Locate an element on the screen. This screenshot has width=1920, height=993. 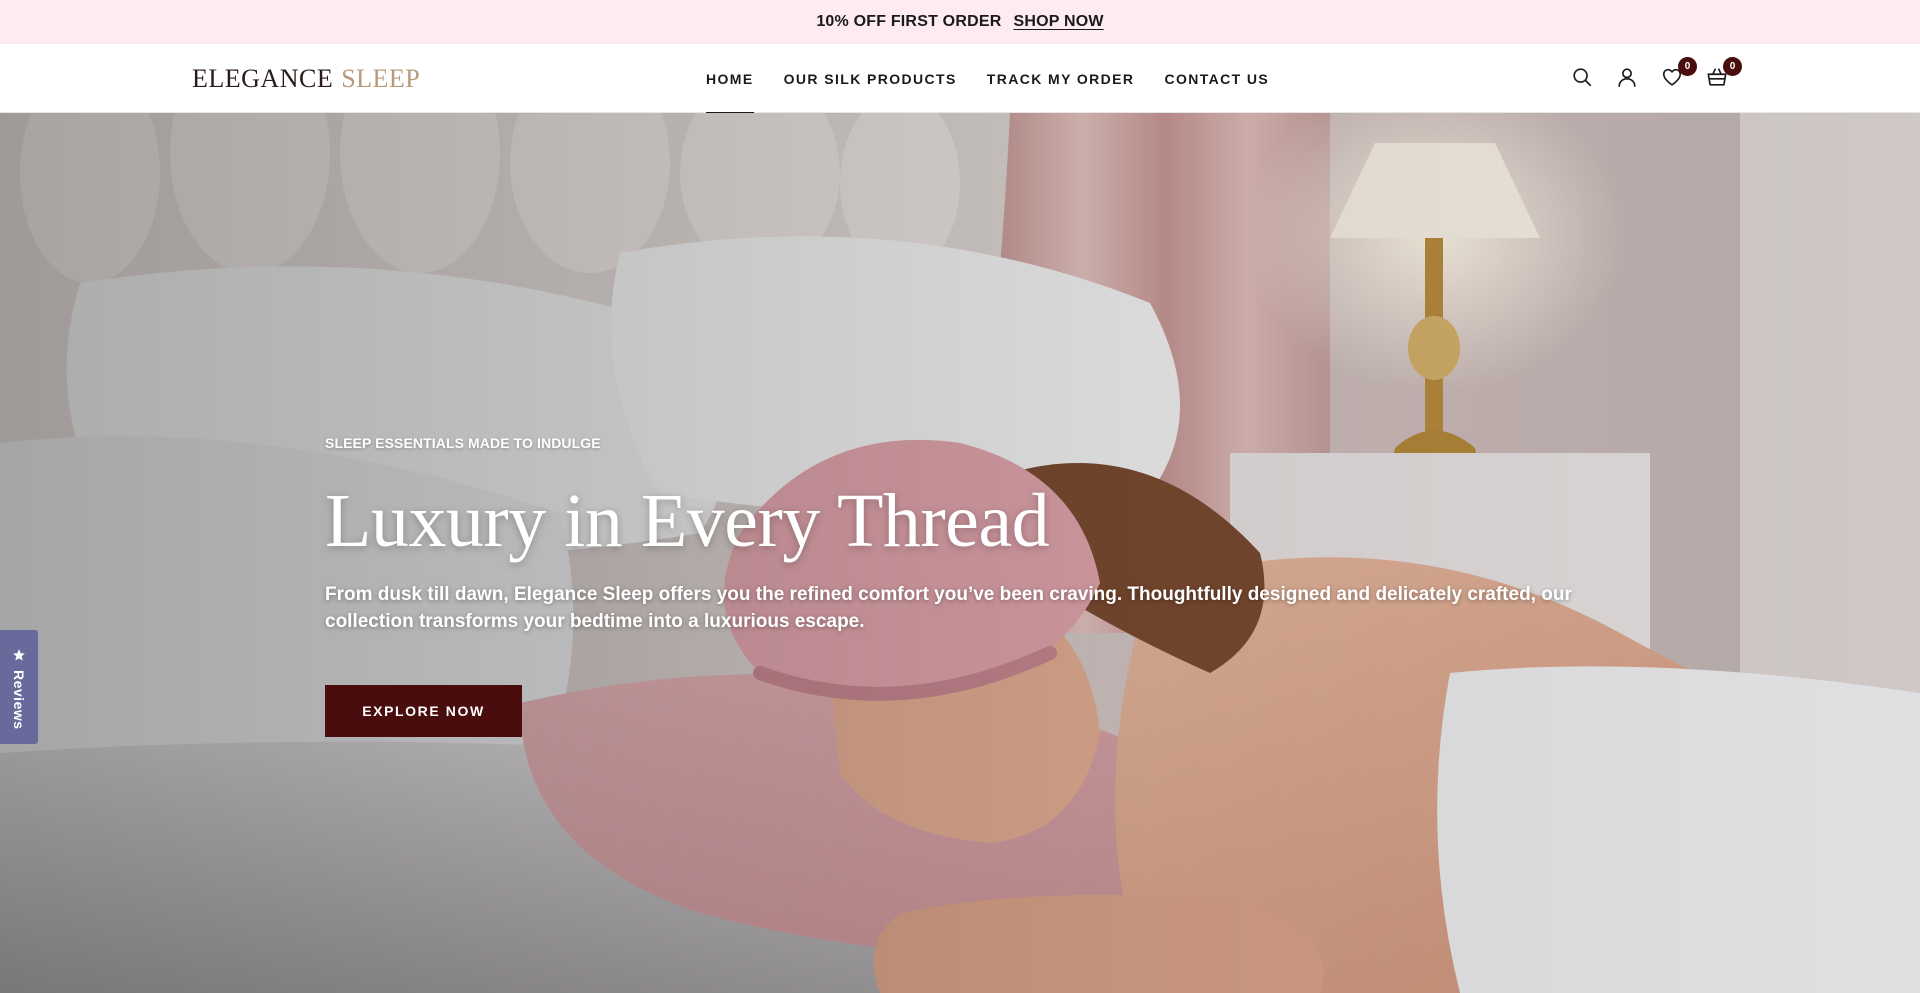
site-logo: ELEGANCE SLEEP is located at coordinates (306, 79).